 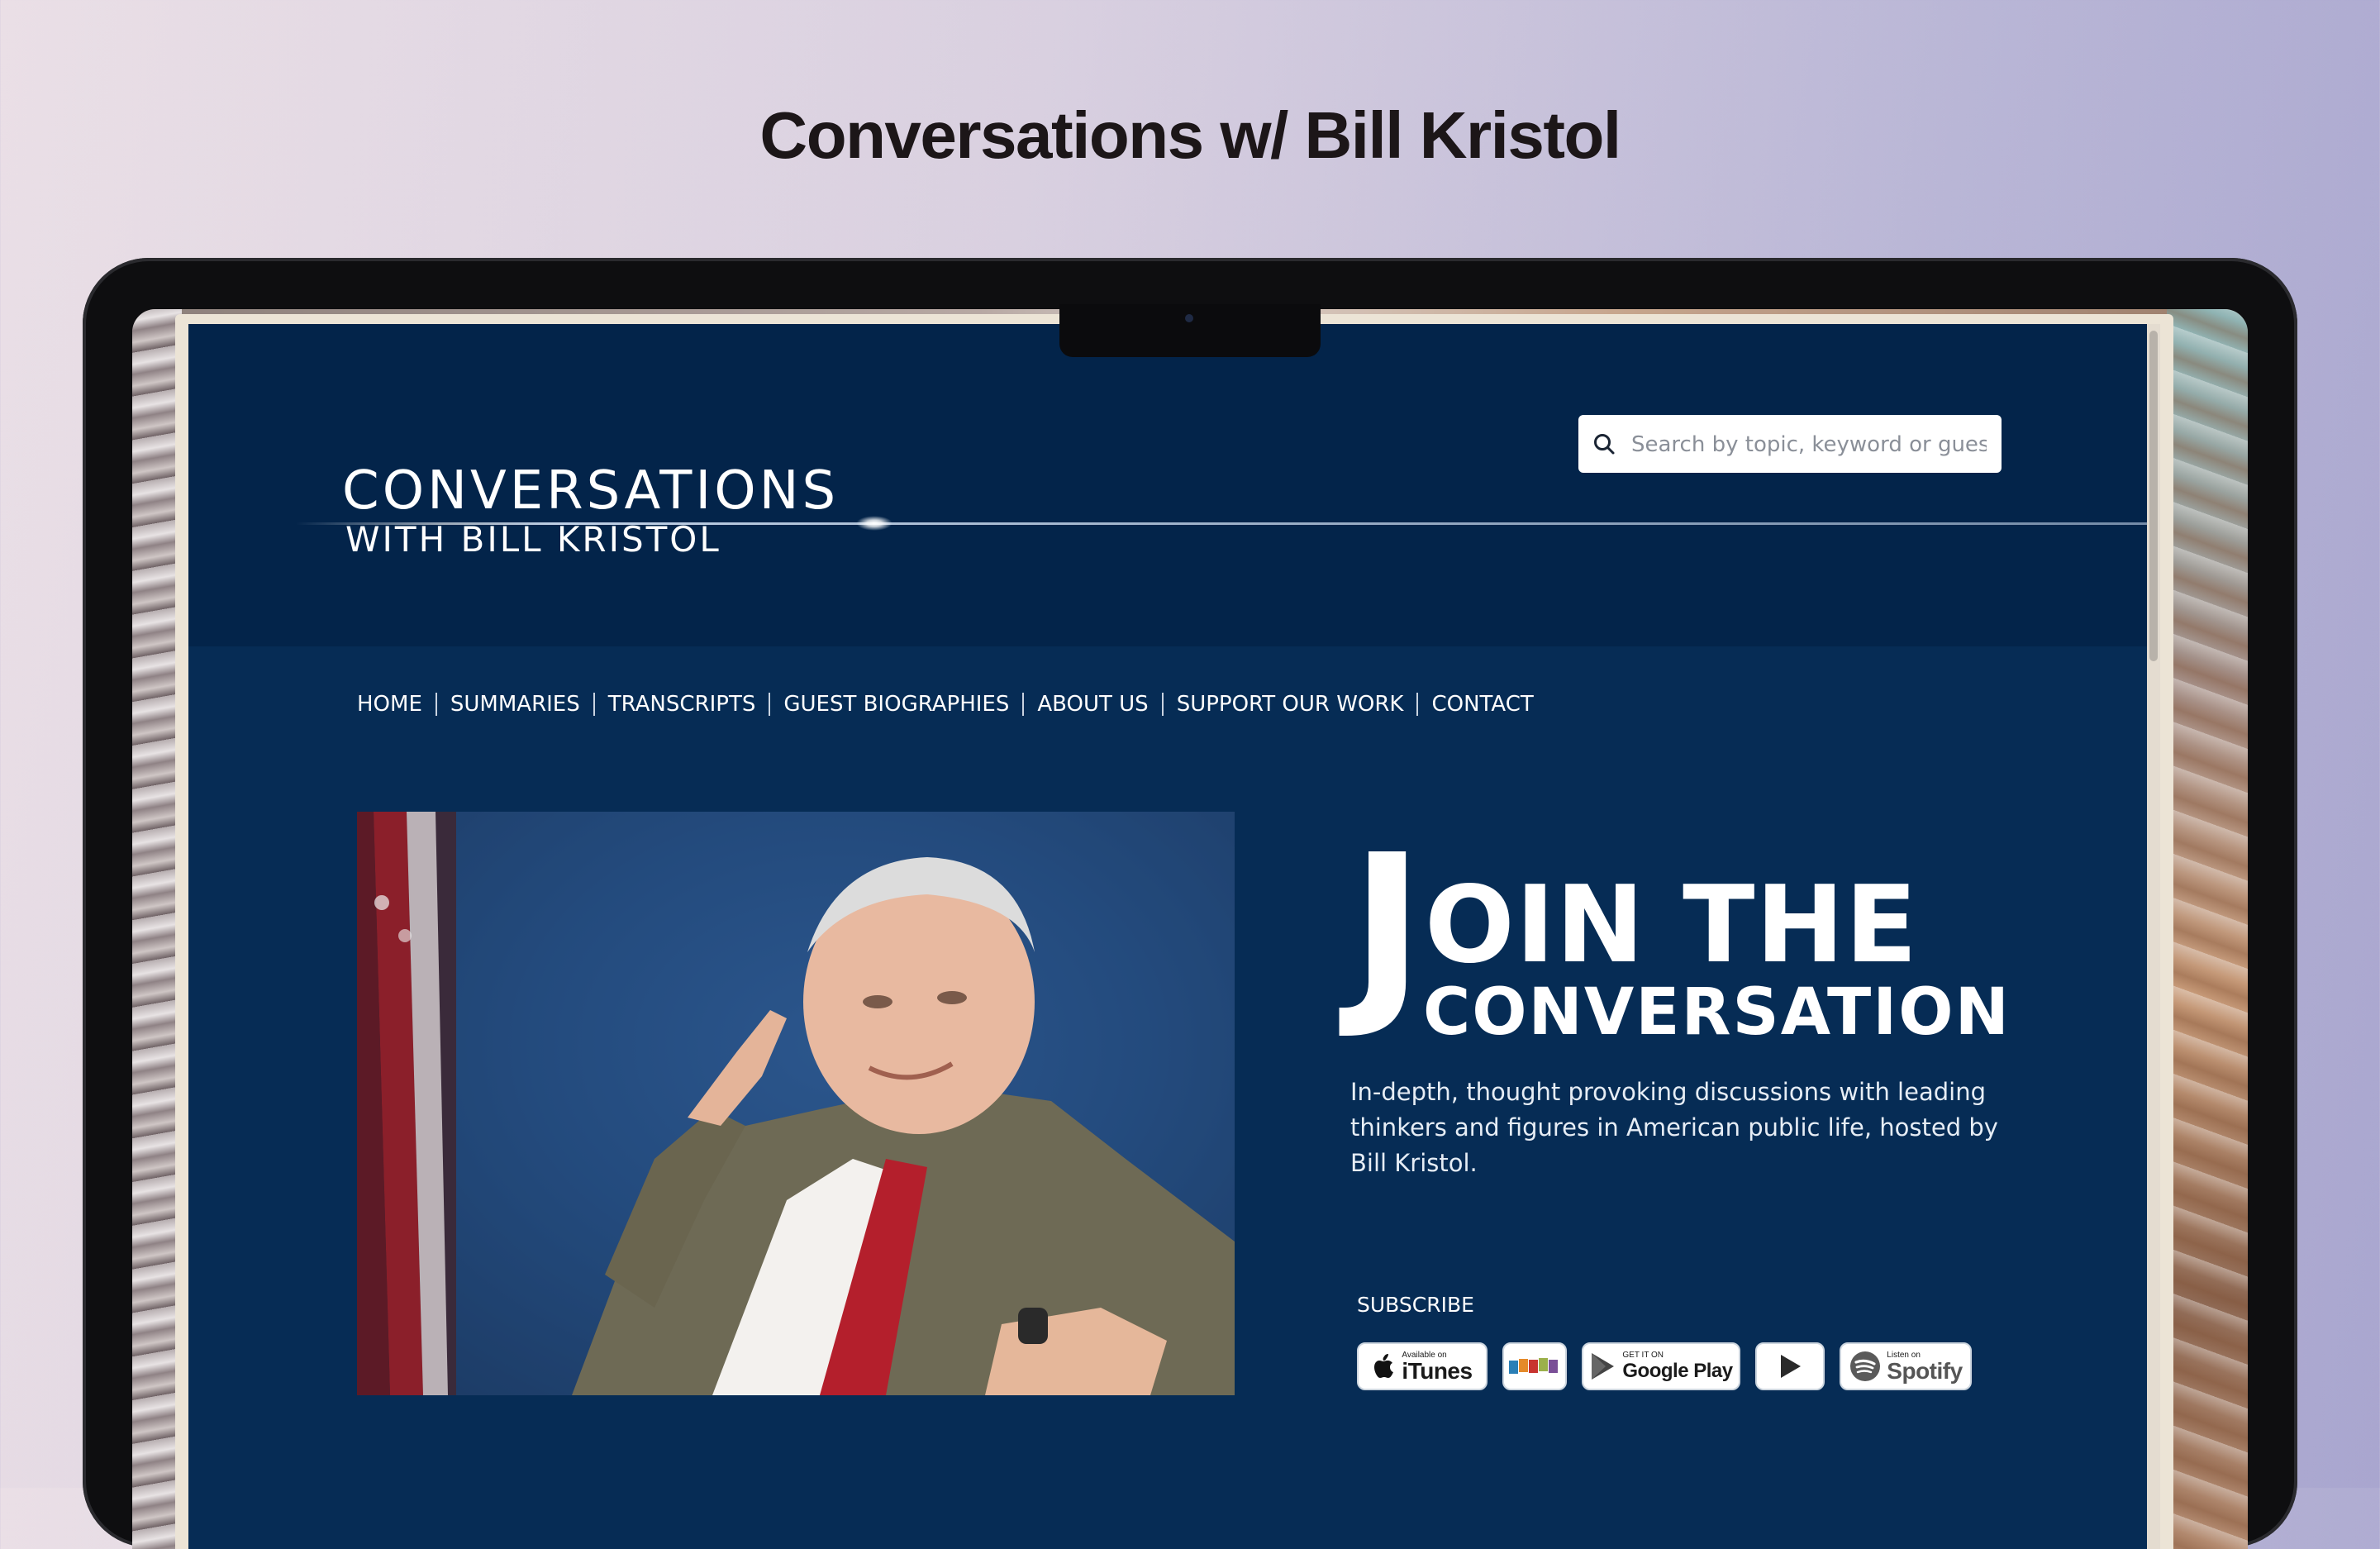 I want to click on scrollbar, so click(x=2153, y=936).